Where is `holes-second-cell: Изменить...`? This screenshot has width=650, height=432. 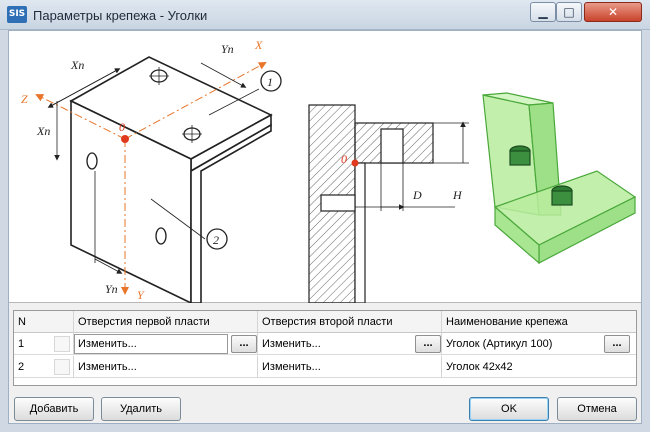 holes-second-cell: Изменить... is located at coordinates (350, 367).